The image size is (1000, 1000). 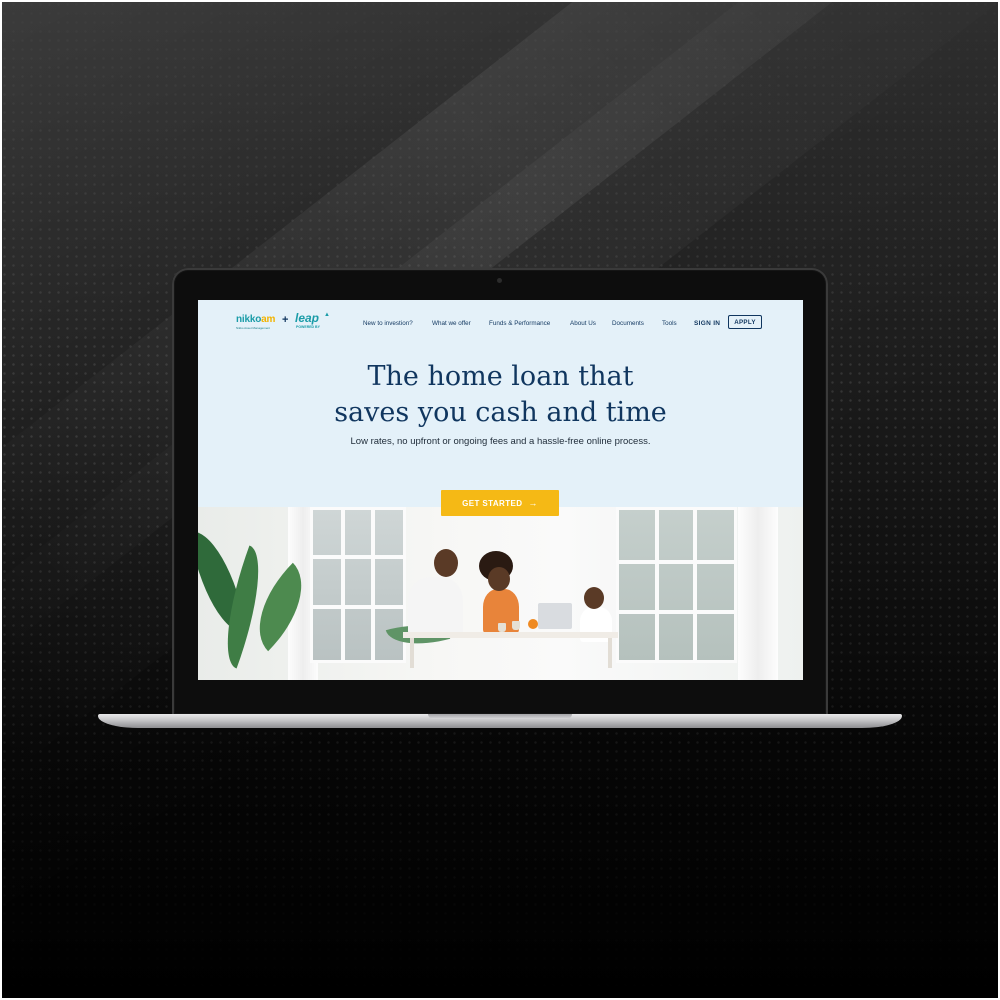 I want to click on photo-orange, so click(x=533, y=624).